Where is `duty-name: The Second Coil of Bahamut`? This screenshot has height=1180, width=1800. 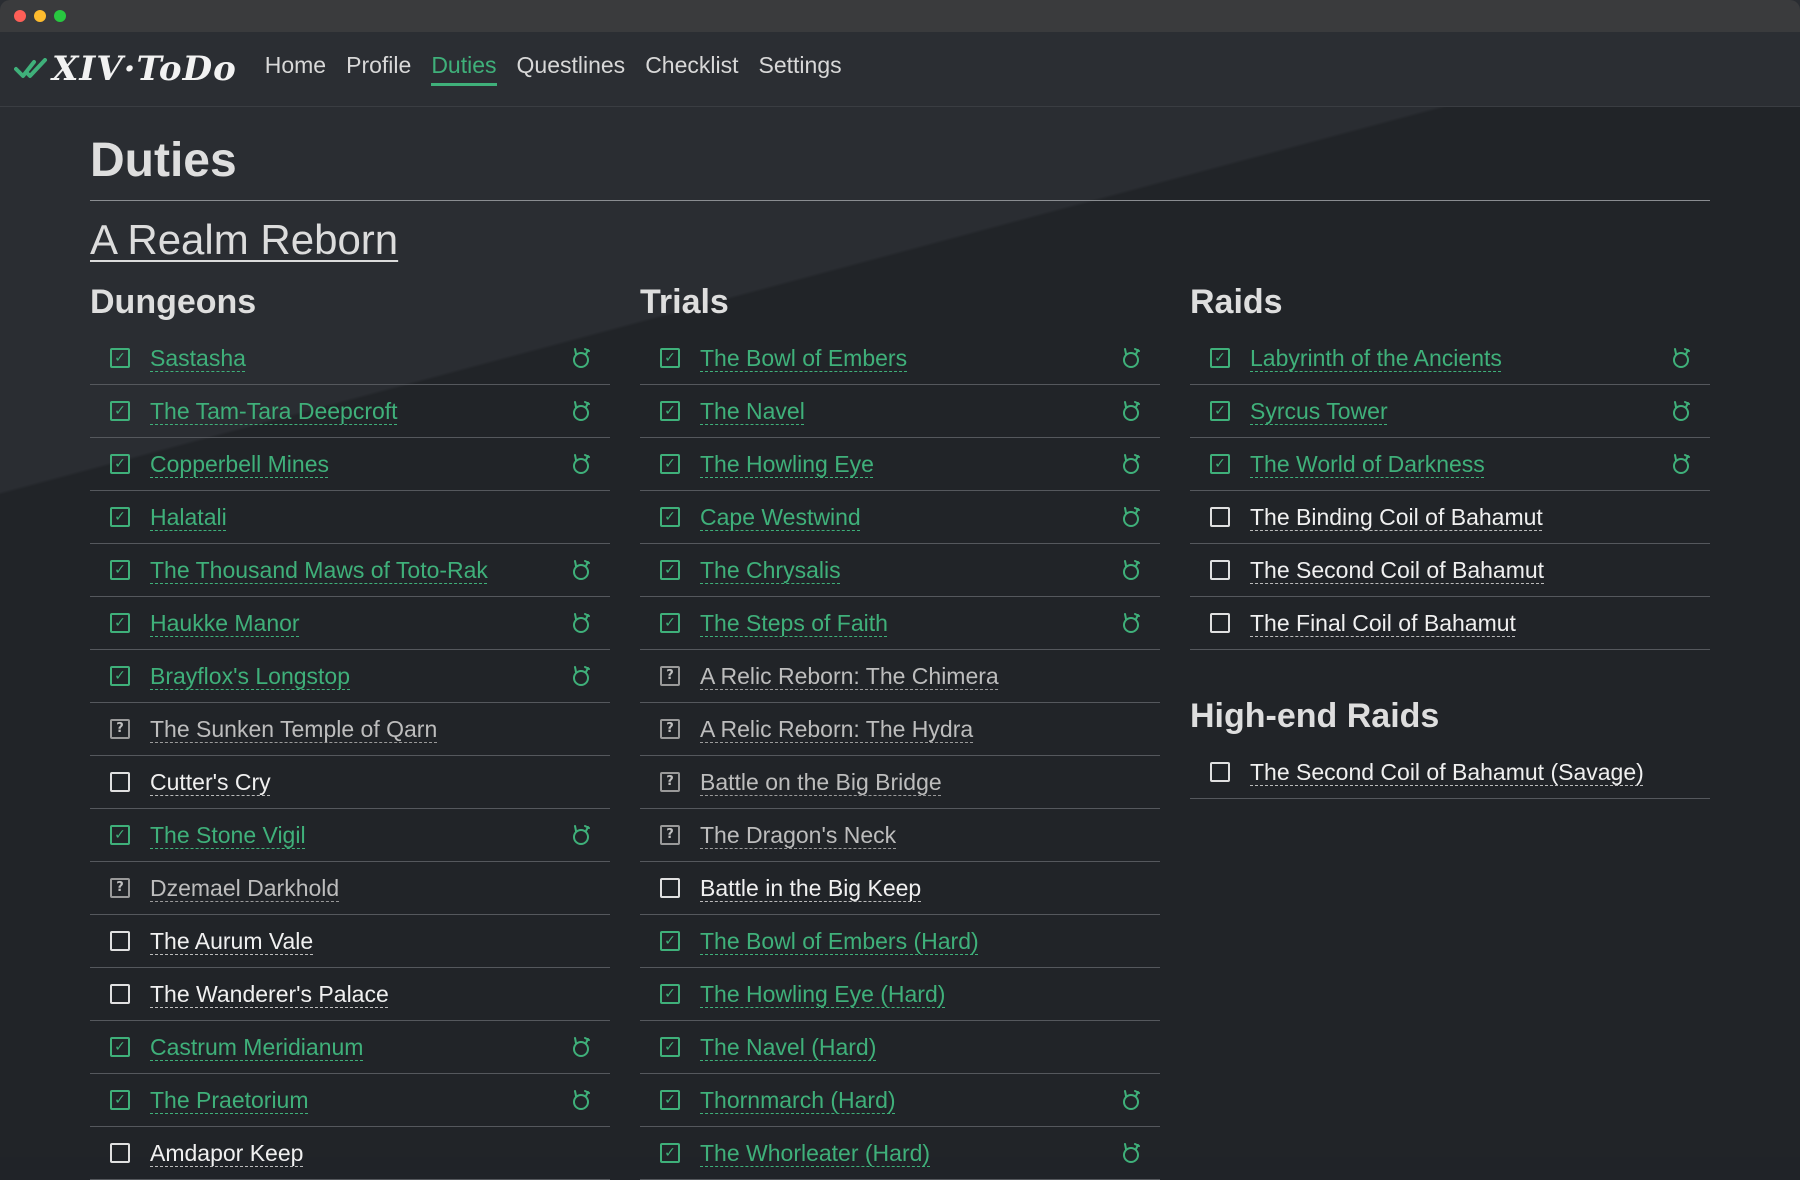
duty-name: The Second Coil of Bahamut is located at coordinates (1397, 570).